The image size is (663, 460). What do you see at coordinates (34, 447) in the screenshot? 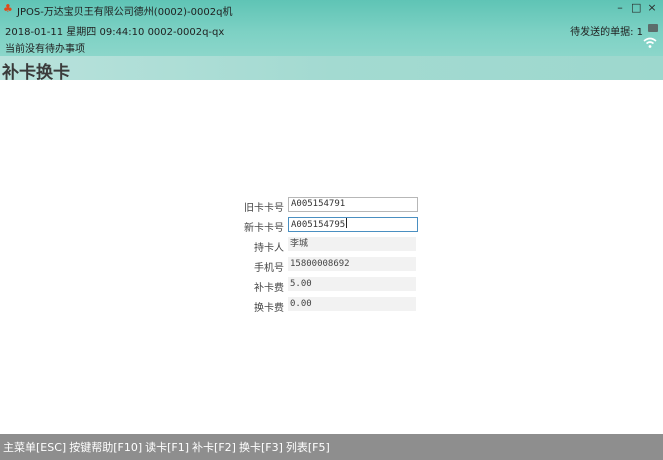
I see `main-menu-shortcut: 主菜单[ESC]` at bounding box center [34, 447].